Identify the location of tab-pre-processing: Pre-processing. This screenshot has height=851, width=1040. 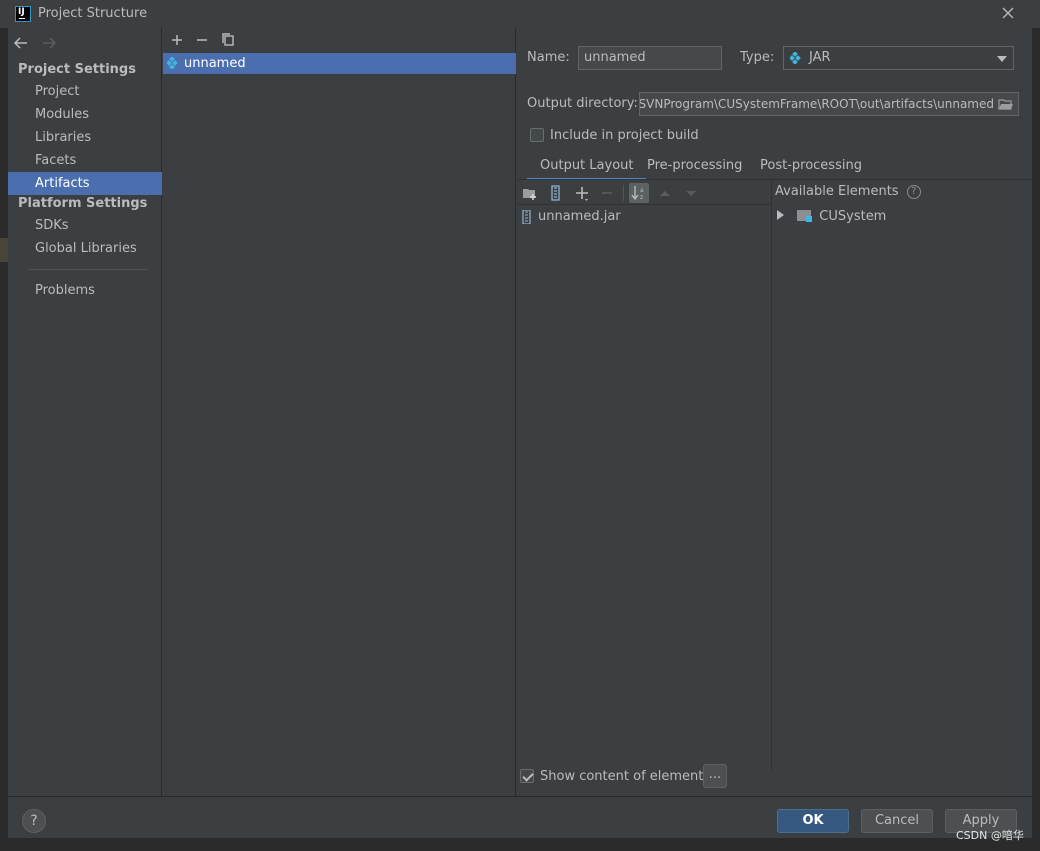
(694, 169).